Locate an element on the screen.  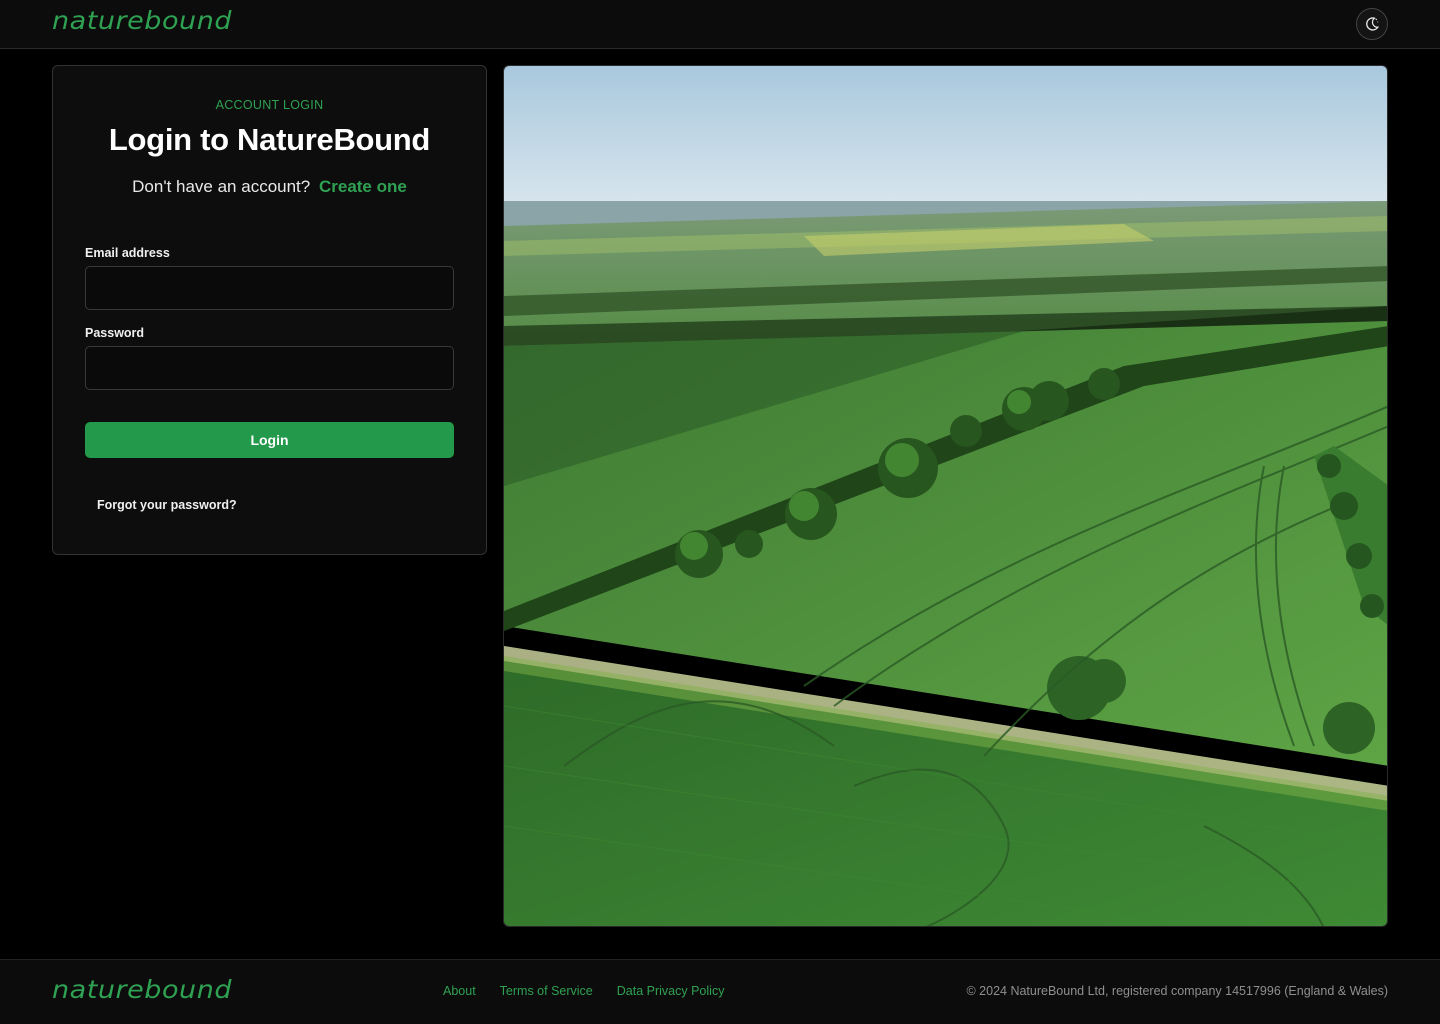
footer-link-terms: Terms of Service is located at coordinates (546, 991).